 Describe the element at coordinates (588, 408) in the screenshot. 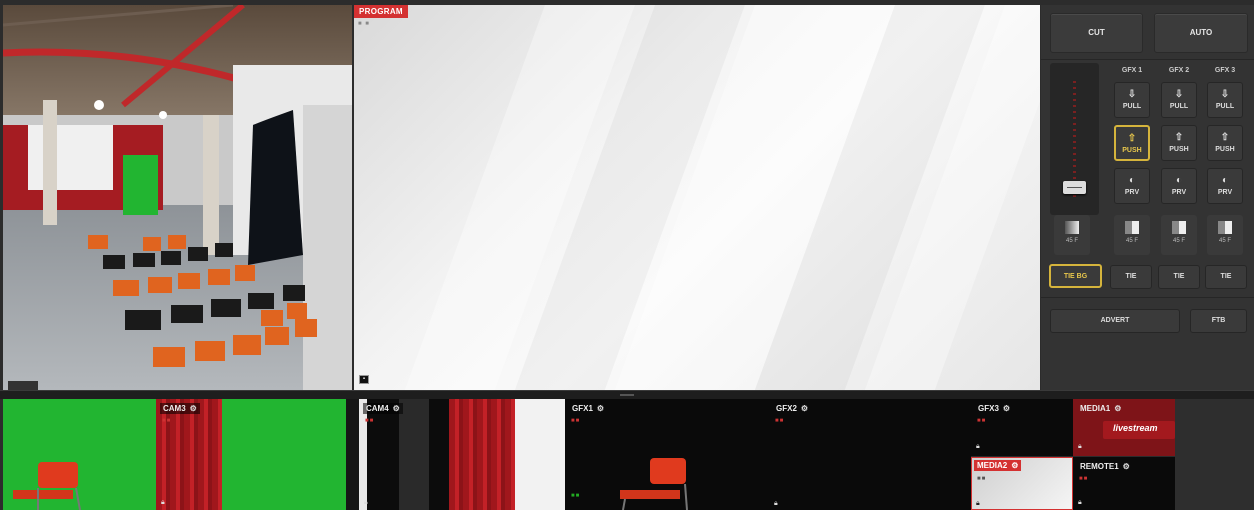

I see `source-label-gfx1: GFX1 ⚙` at that location.